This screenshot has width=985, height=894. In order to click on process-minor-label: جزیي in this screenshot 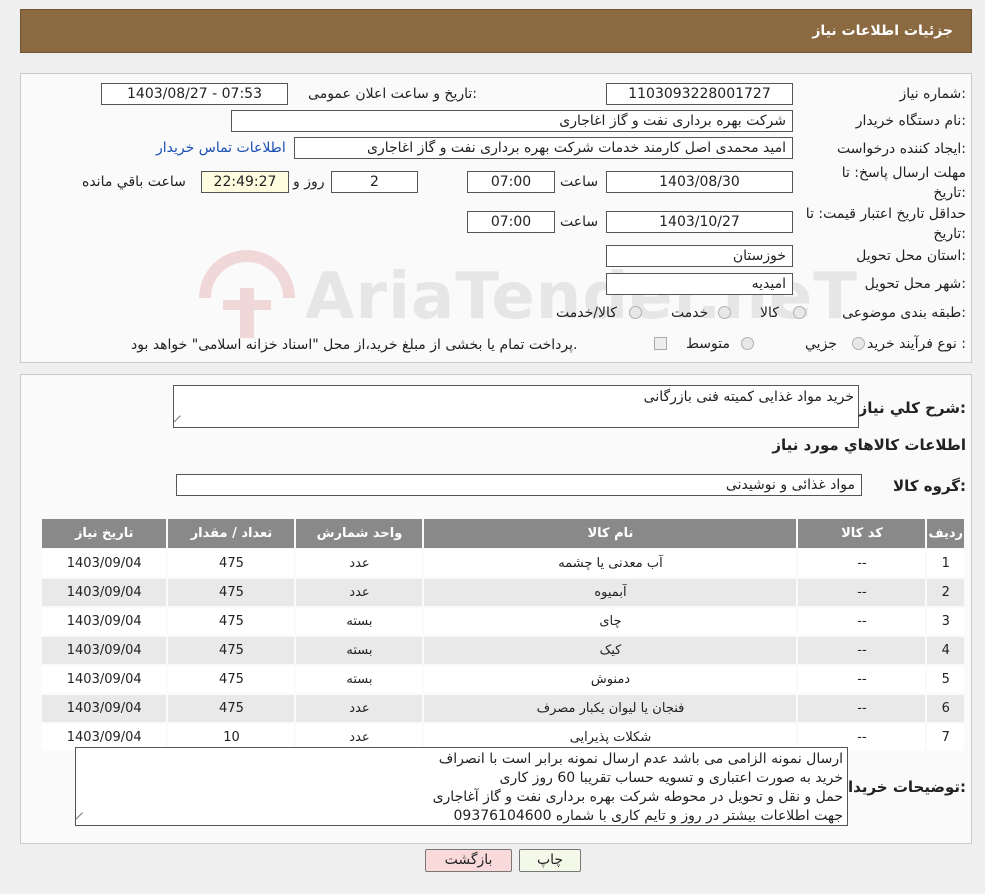, I will do `click(821, 344)`.